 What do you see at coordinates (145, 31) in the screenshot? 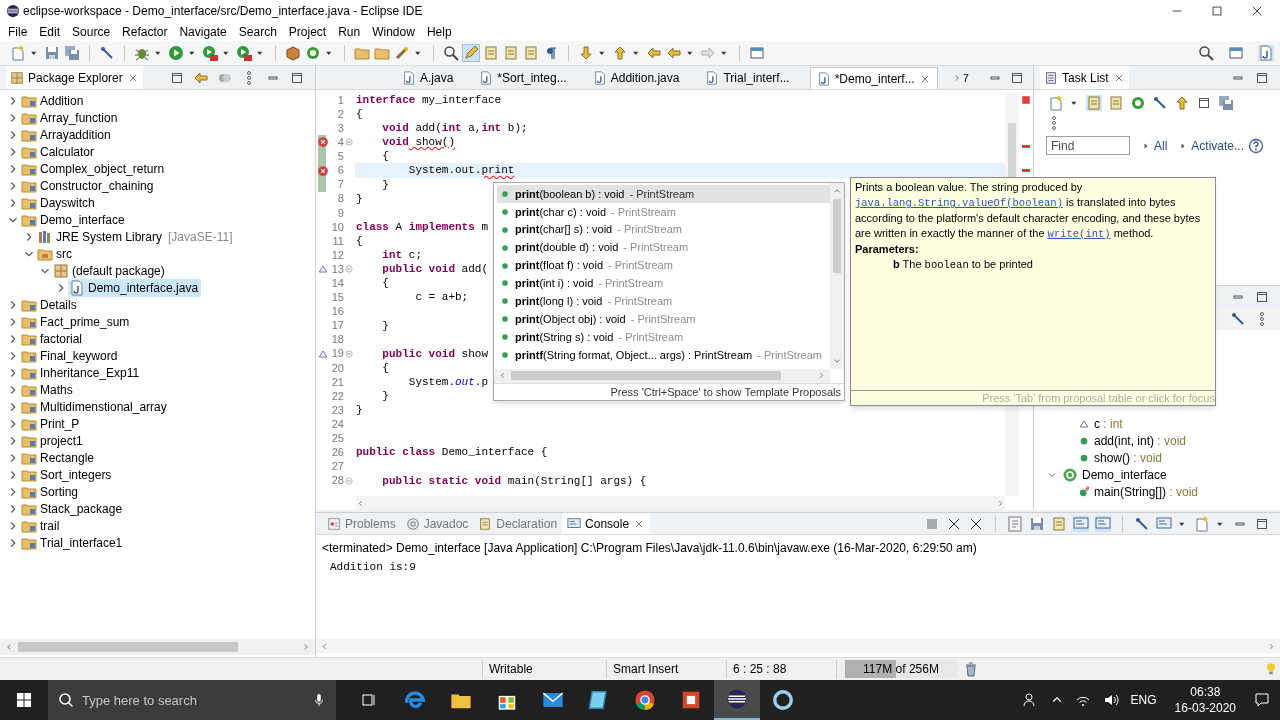
I see `menu-item: Refactor` at bounding box center [145, 31].